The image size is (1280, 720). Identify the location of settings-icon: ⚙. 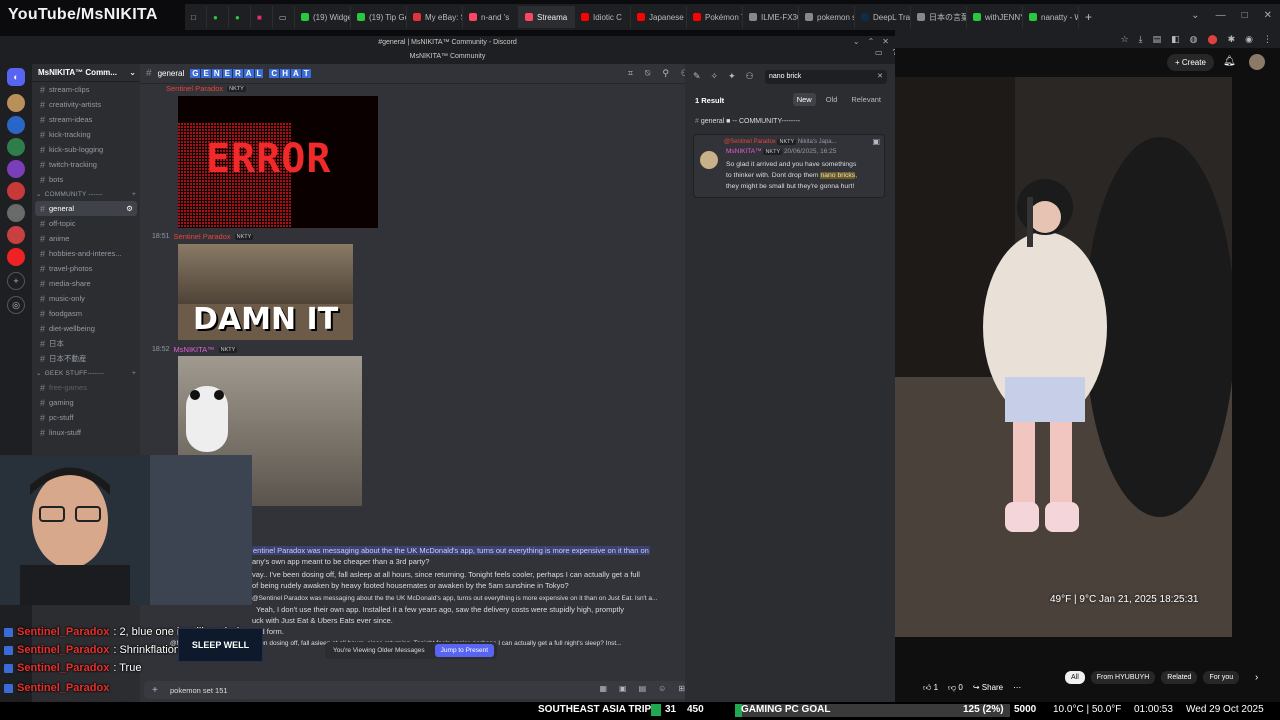
(131, 208).